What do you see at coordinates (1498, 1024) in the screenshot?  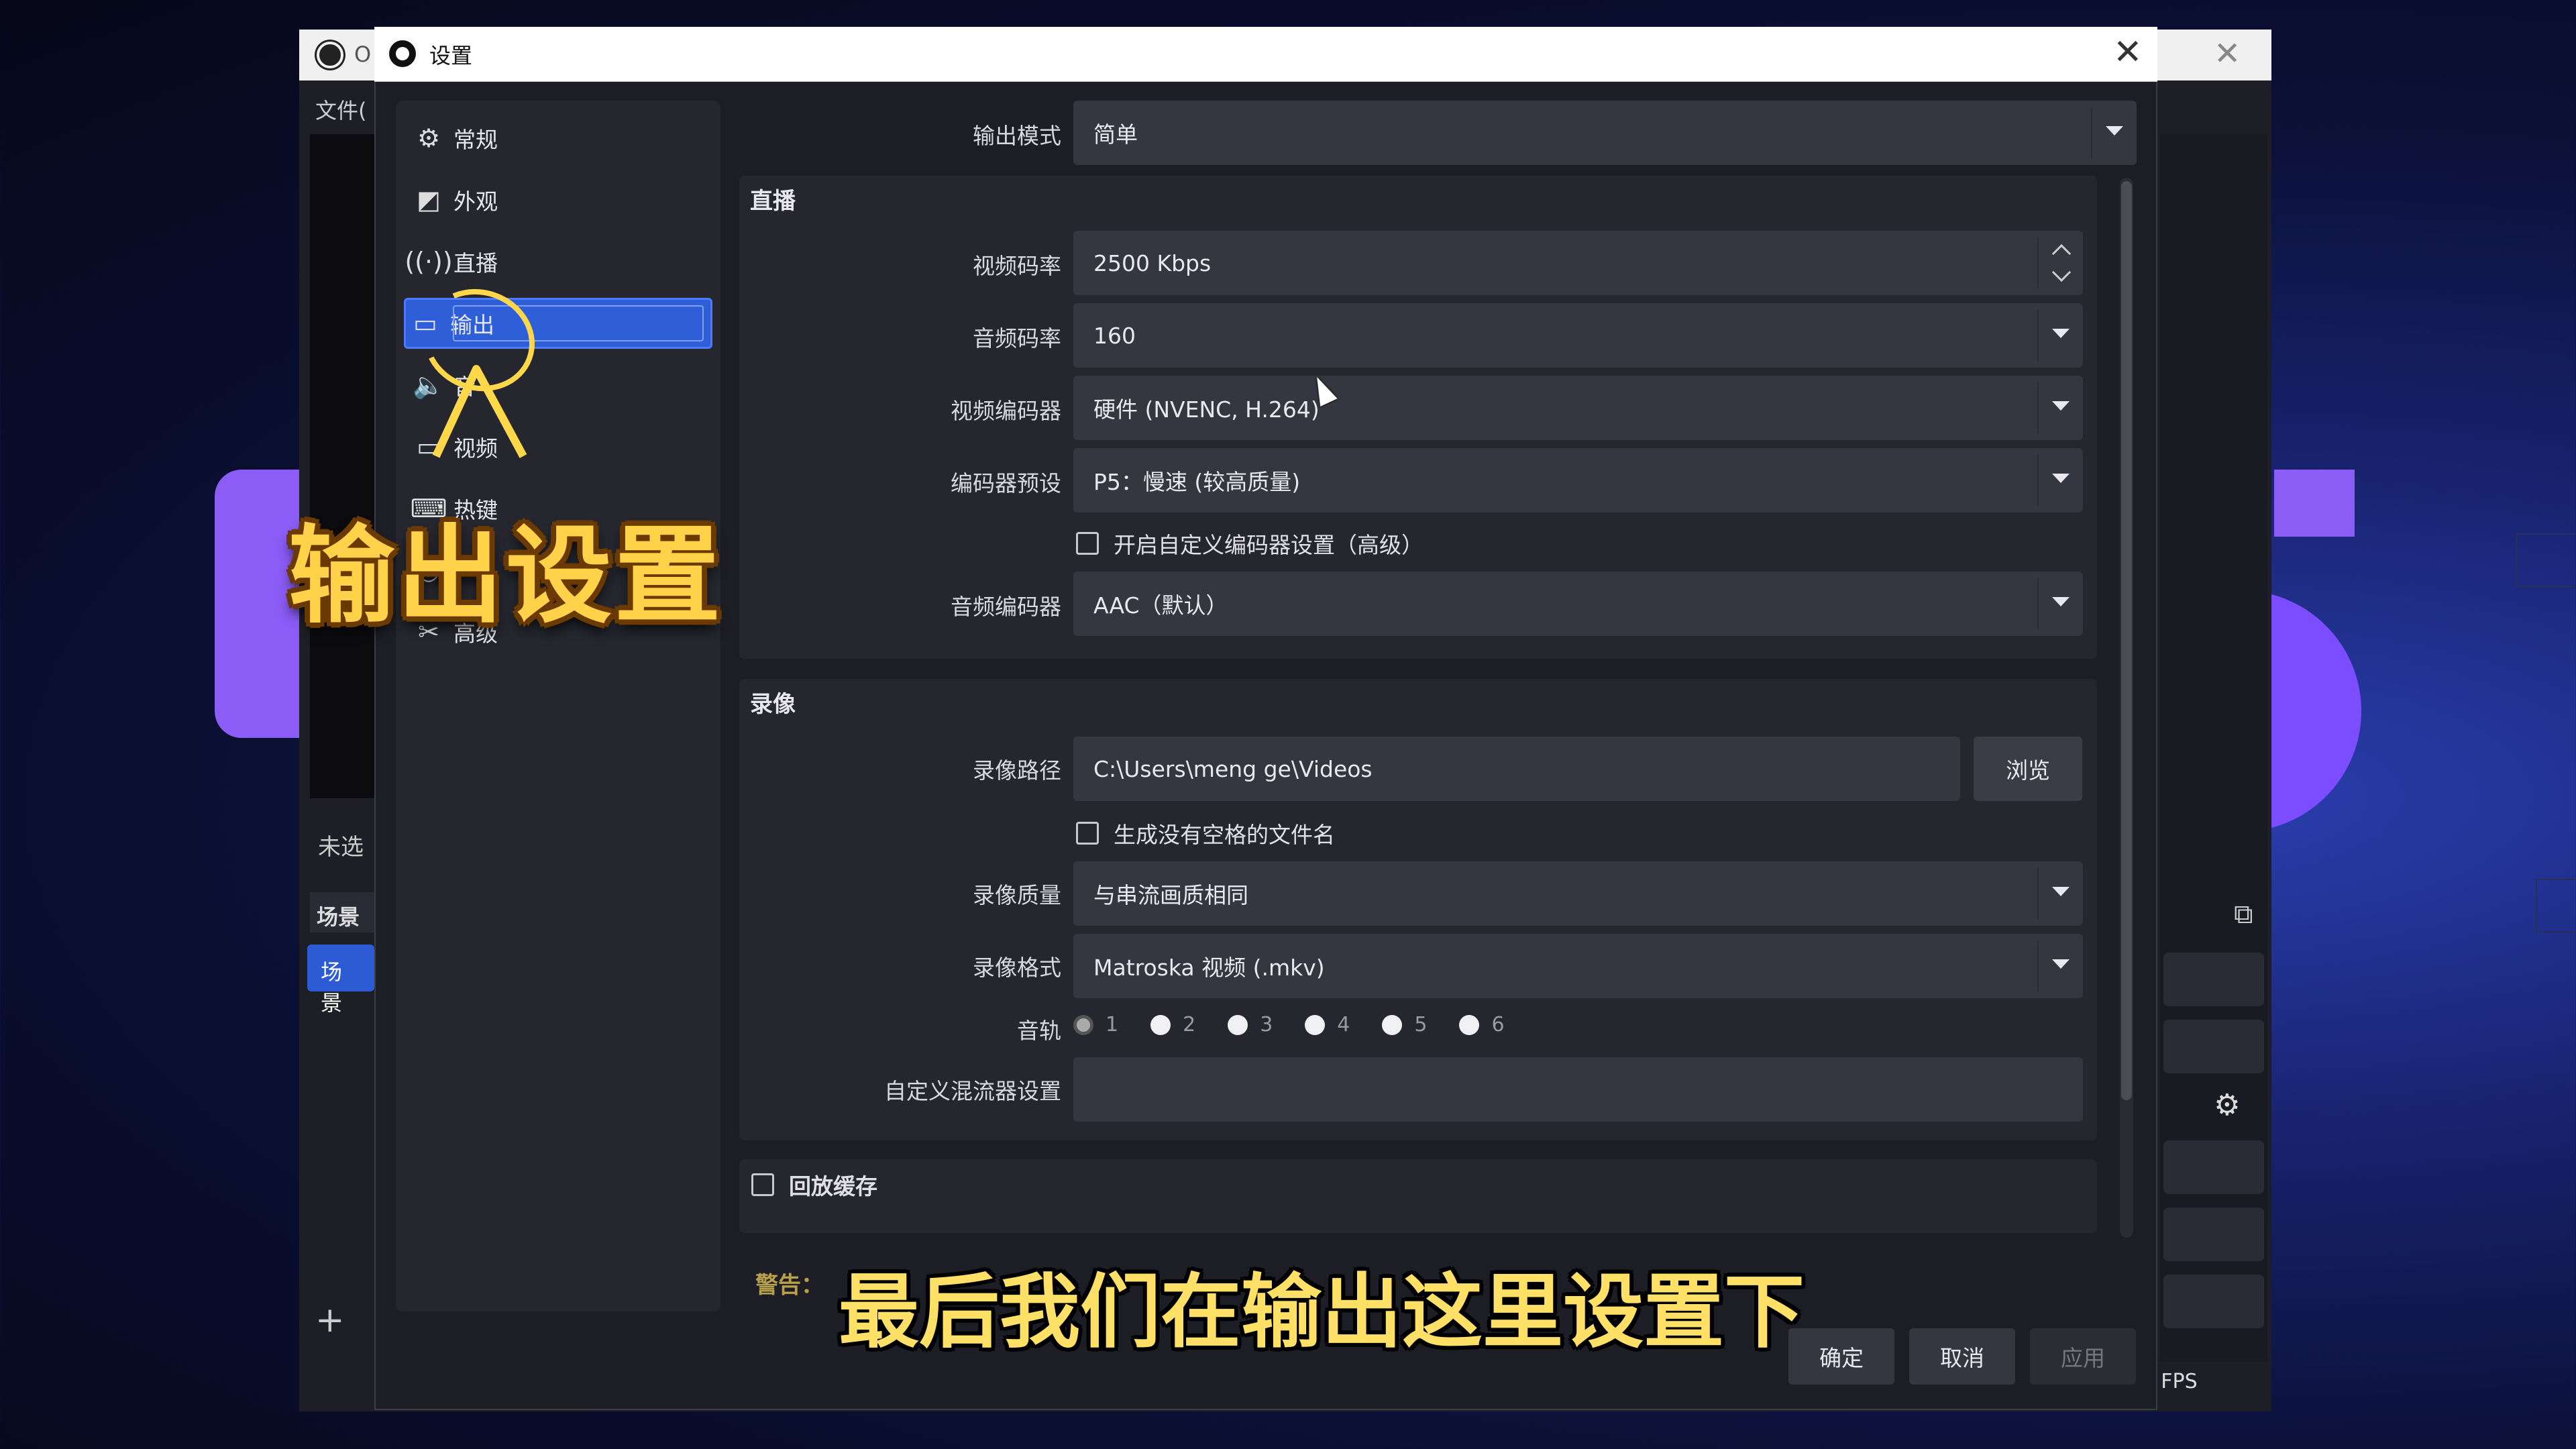 I see `track-number: 6` at bounding box center [1498, 1024].